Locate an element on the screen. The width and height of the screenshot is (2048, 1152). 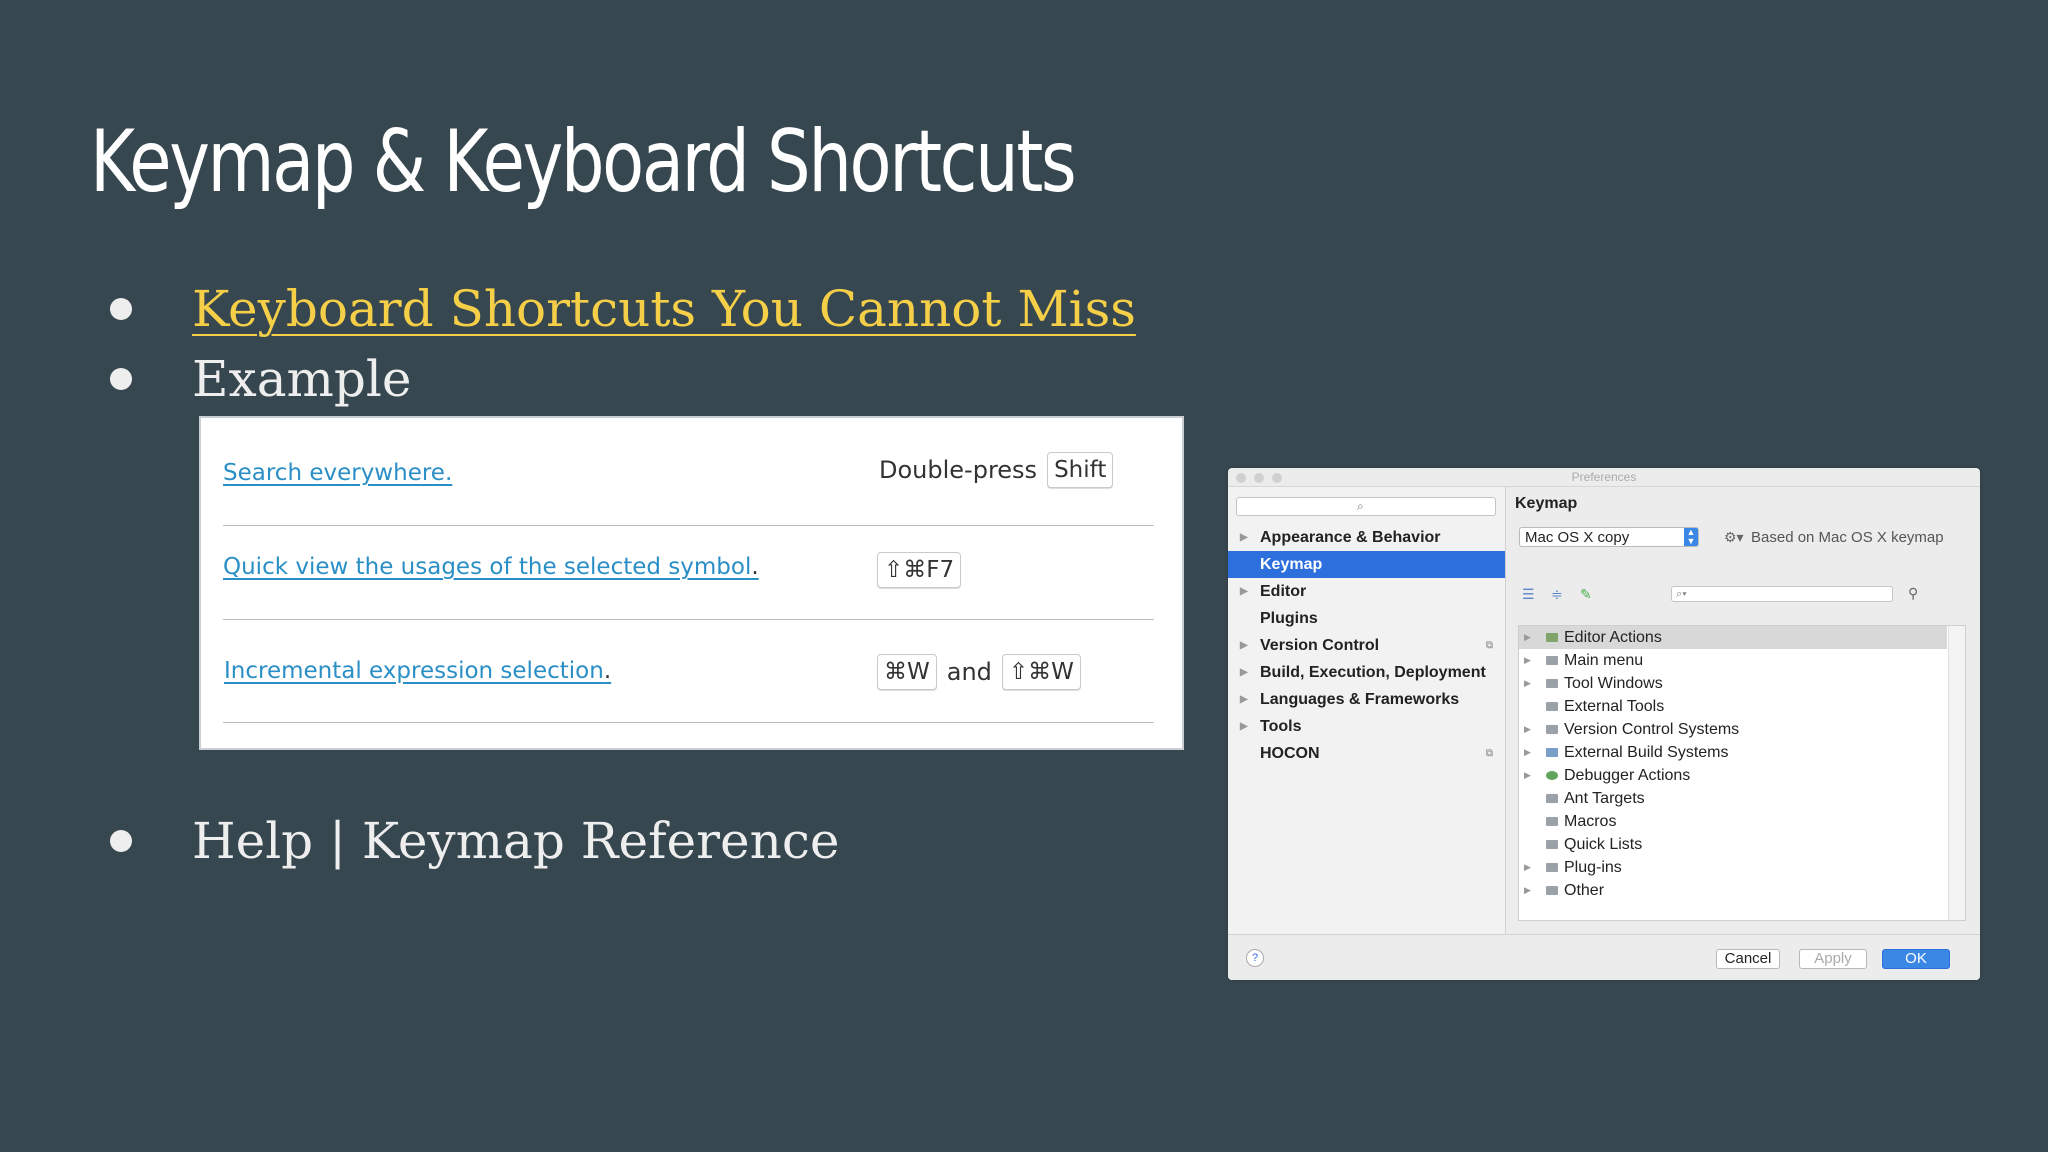
tree-node-label: External Tools is located at coordinates (1614, 706).